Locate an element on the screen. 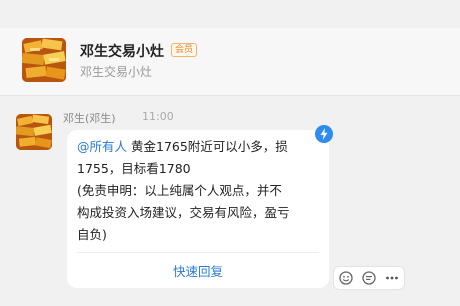 The image size is (460, 306). mention-all: @所有人 is located at coordinates (102, 146).